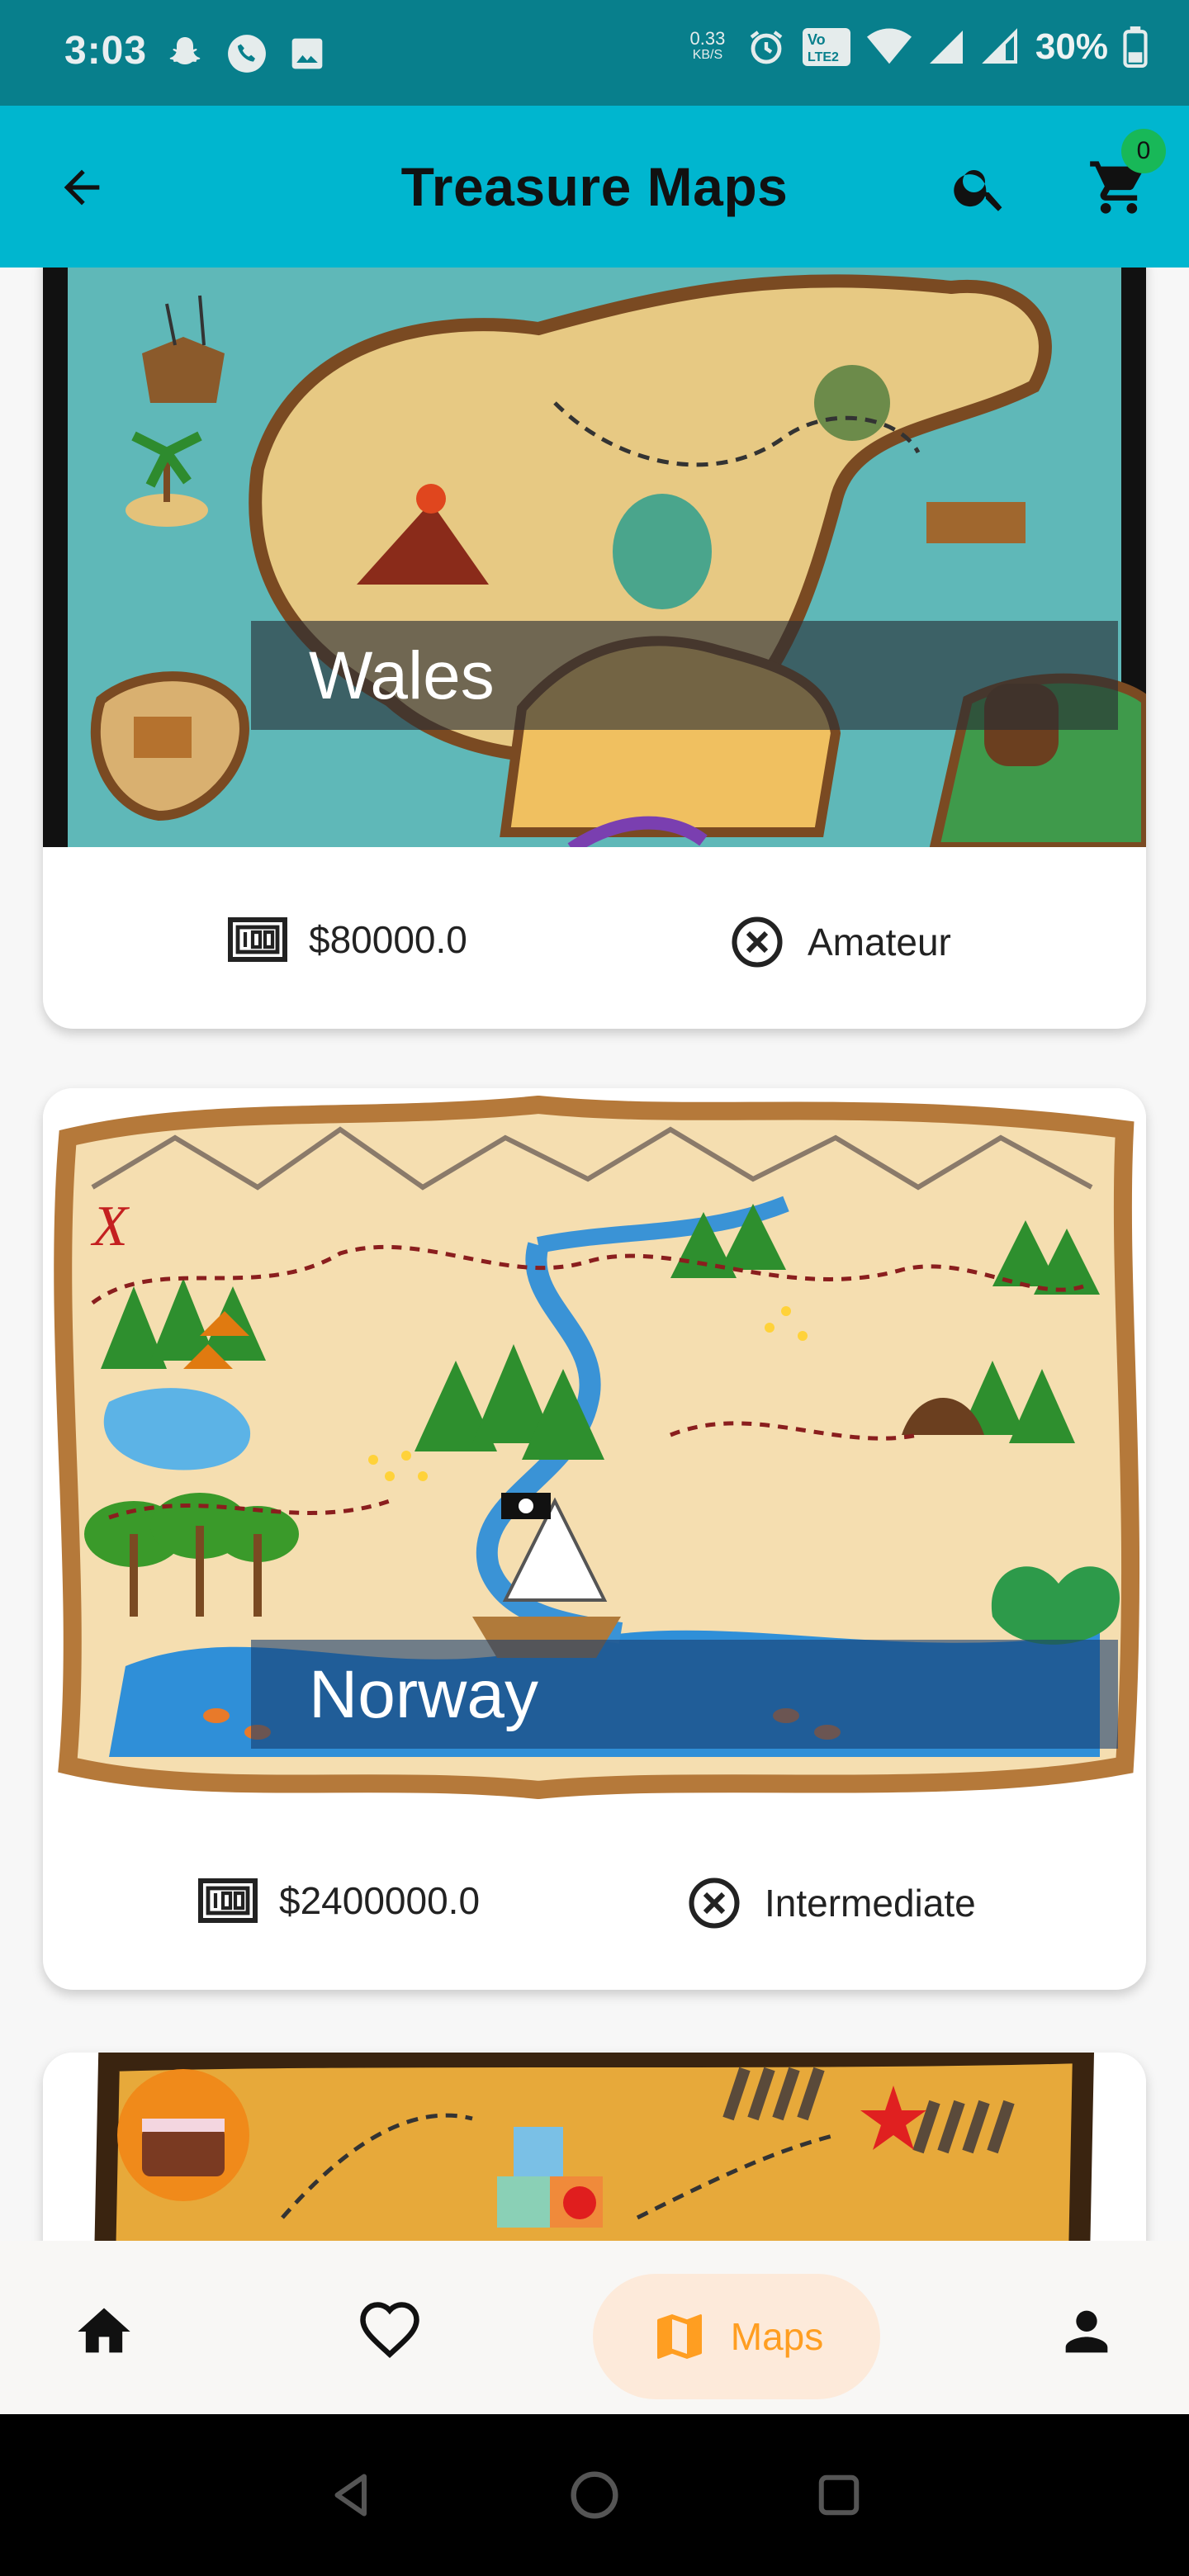 The width and height of the screenshot is (1189, 2576). I want to click on heart-icon, so click(389, 2330).